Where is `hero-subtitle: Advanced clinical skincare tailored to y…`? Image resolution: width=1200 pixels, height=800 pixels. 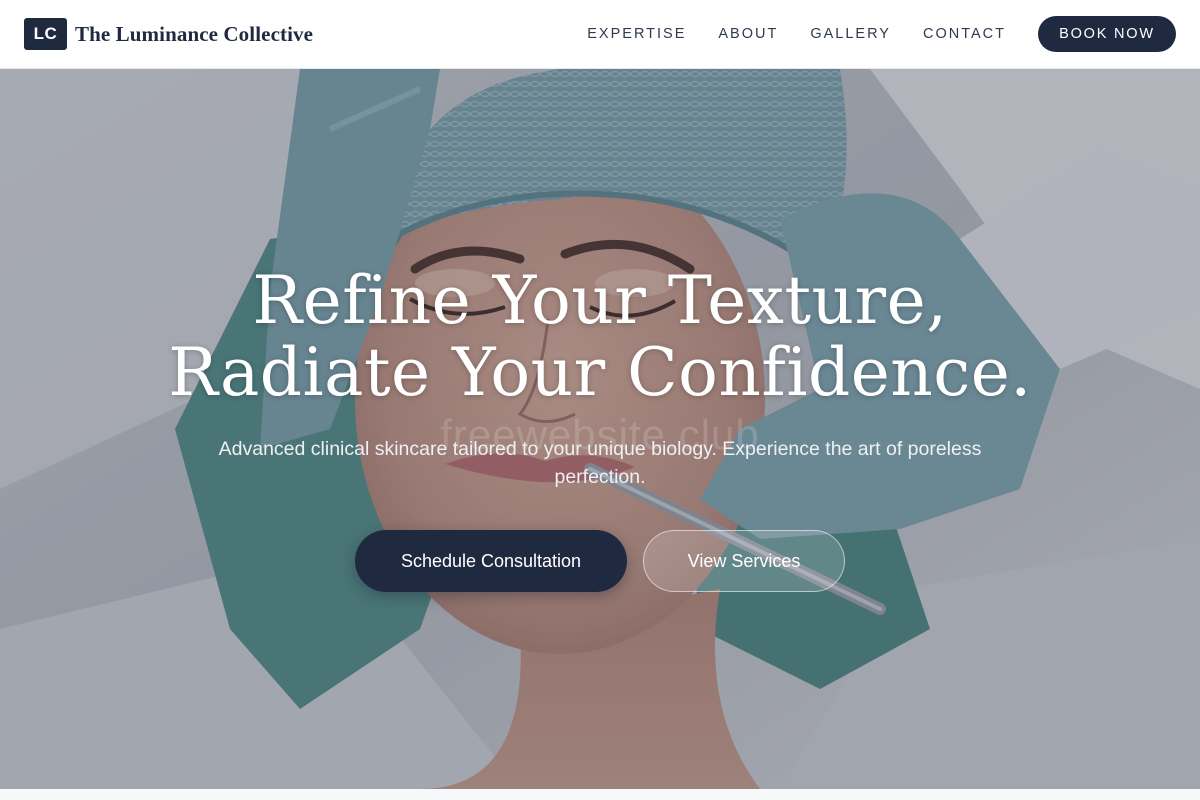
hero-subtitle: Advanced clinical skincare tailored to y… is located at coordinates (600, 463).